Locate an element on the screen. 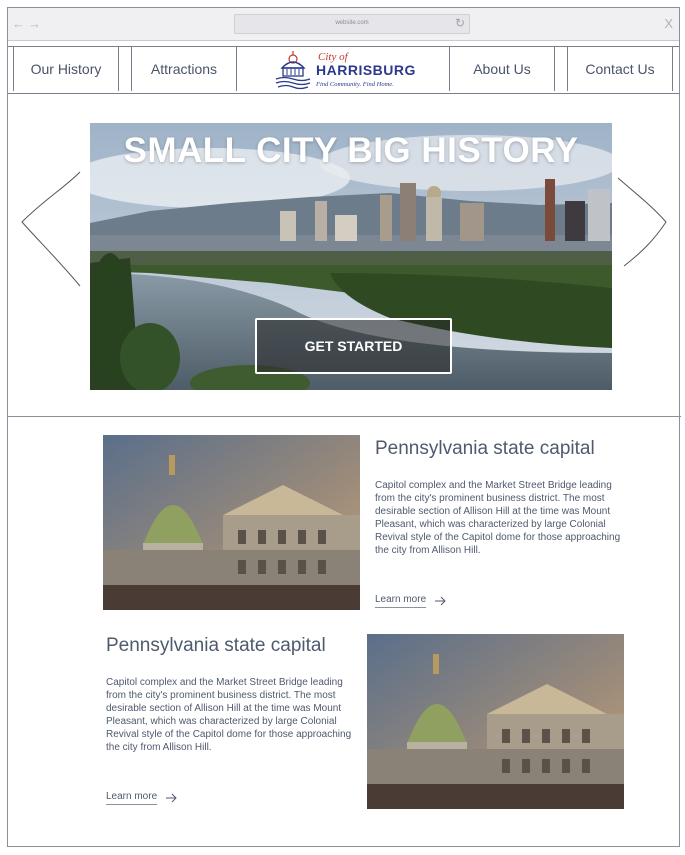 The image size is (685, 855). forward-arrow-icon: → is located at coordinates (34, 23).